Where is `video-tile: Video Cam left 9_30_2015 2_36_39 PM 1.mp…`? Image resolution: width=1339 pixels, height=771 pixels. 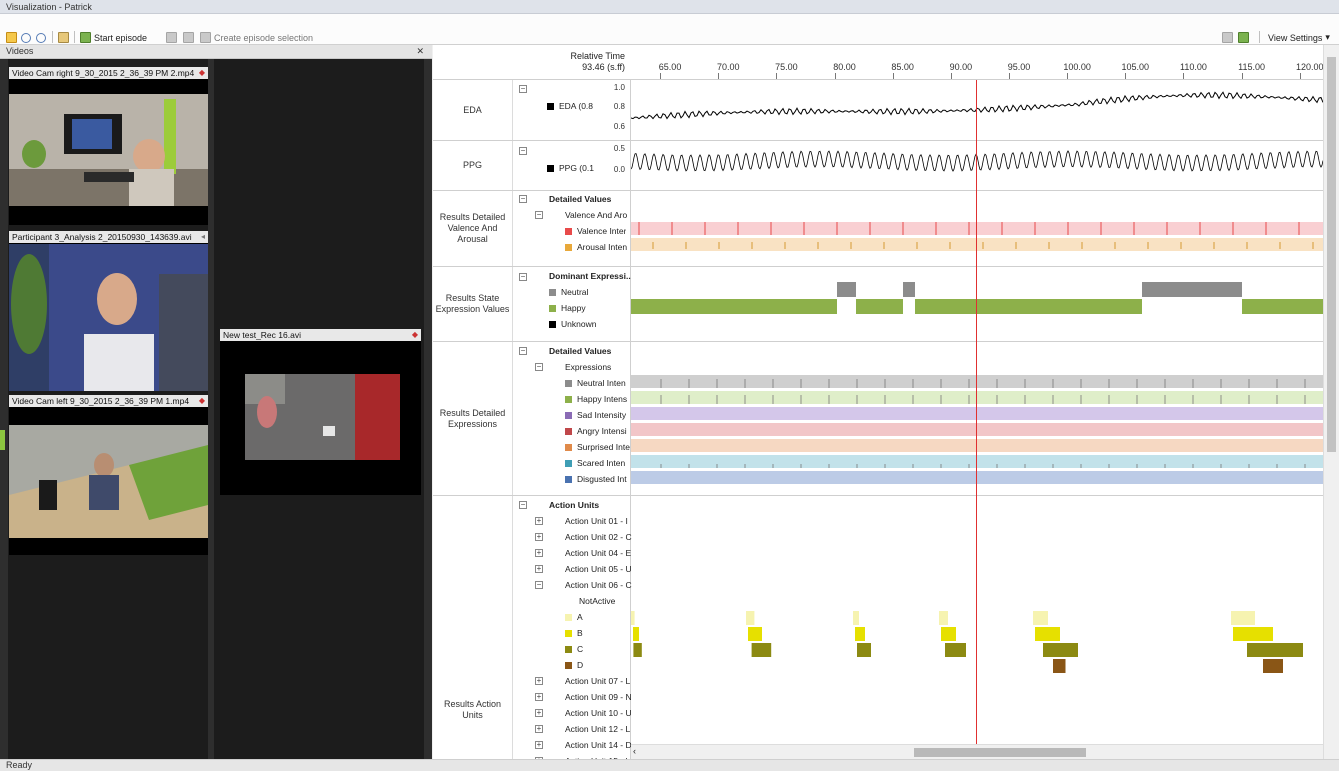 video-tile: Video Cam left 9_30_2015 2_36_39 PM 1.mp… is located at coordinates (108, 475).